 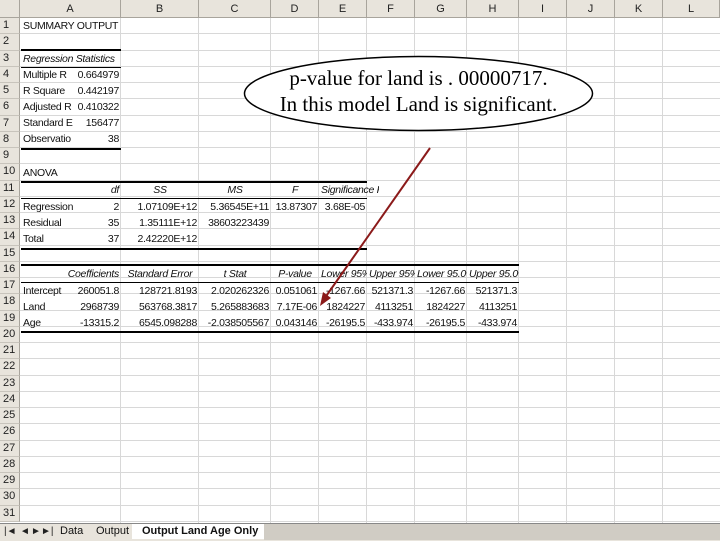 What do you see at coordinates (46, 291) in the screenshot?
I see `coef-row-label: Intercept` at bounding box center [46, 291].